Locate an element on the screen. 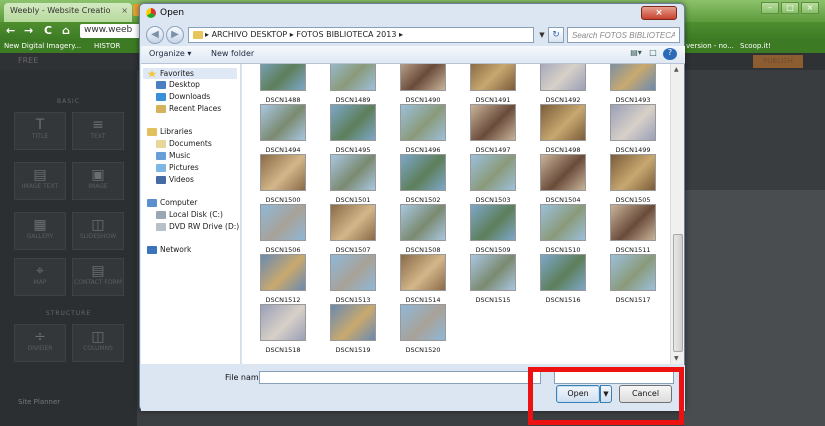  file-item: DSCN1514 is located at coordinates (423, 280).